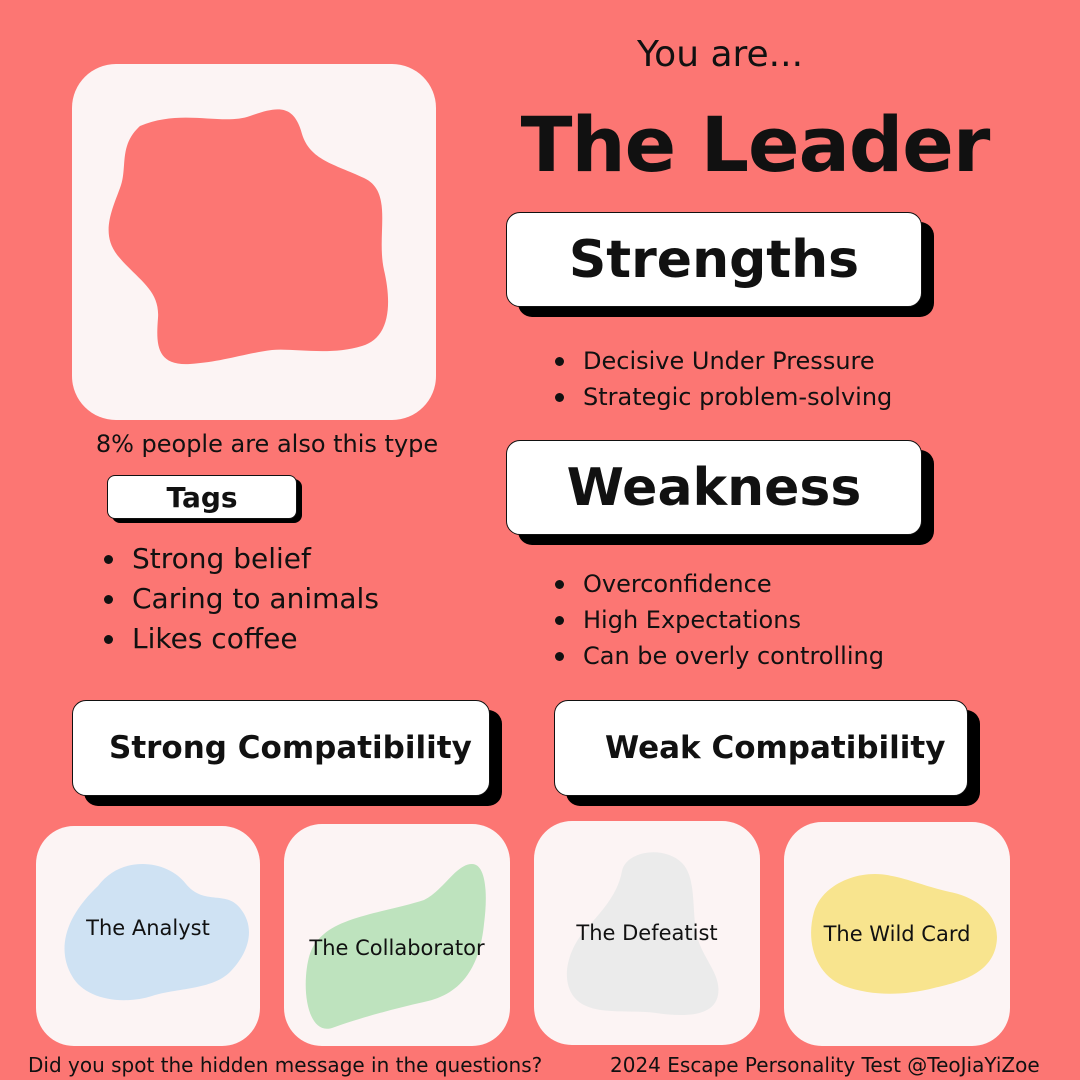 This screenshot has height=1080, width=1080. Describe the element at coordinates (723, 397) in the screenshot. I see `strength-item: Strategic problem-solving` at that location.